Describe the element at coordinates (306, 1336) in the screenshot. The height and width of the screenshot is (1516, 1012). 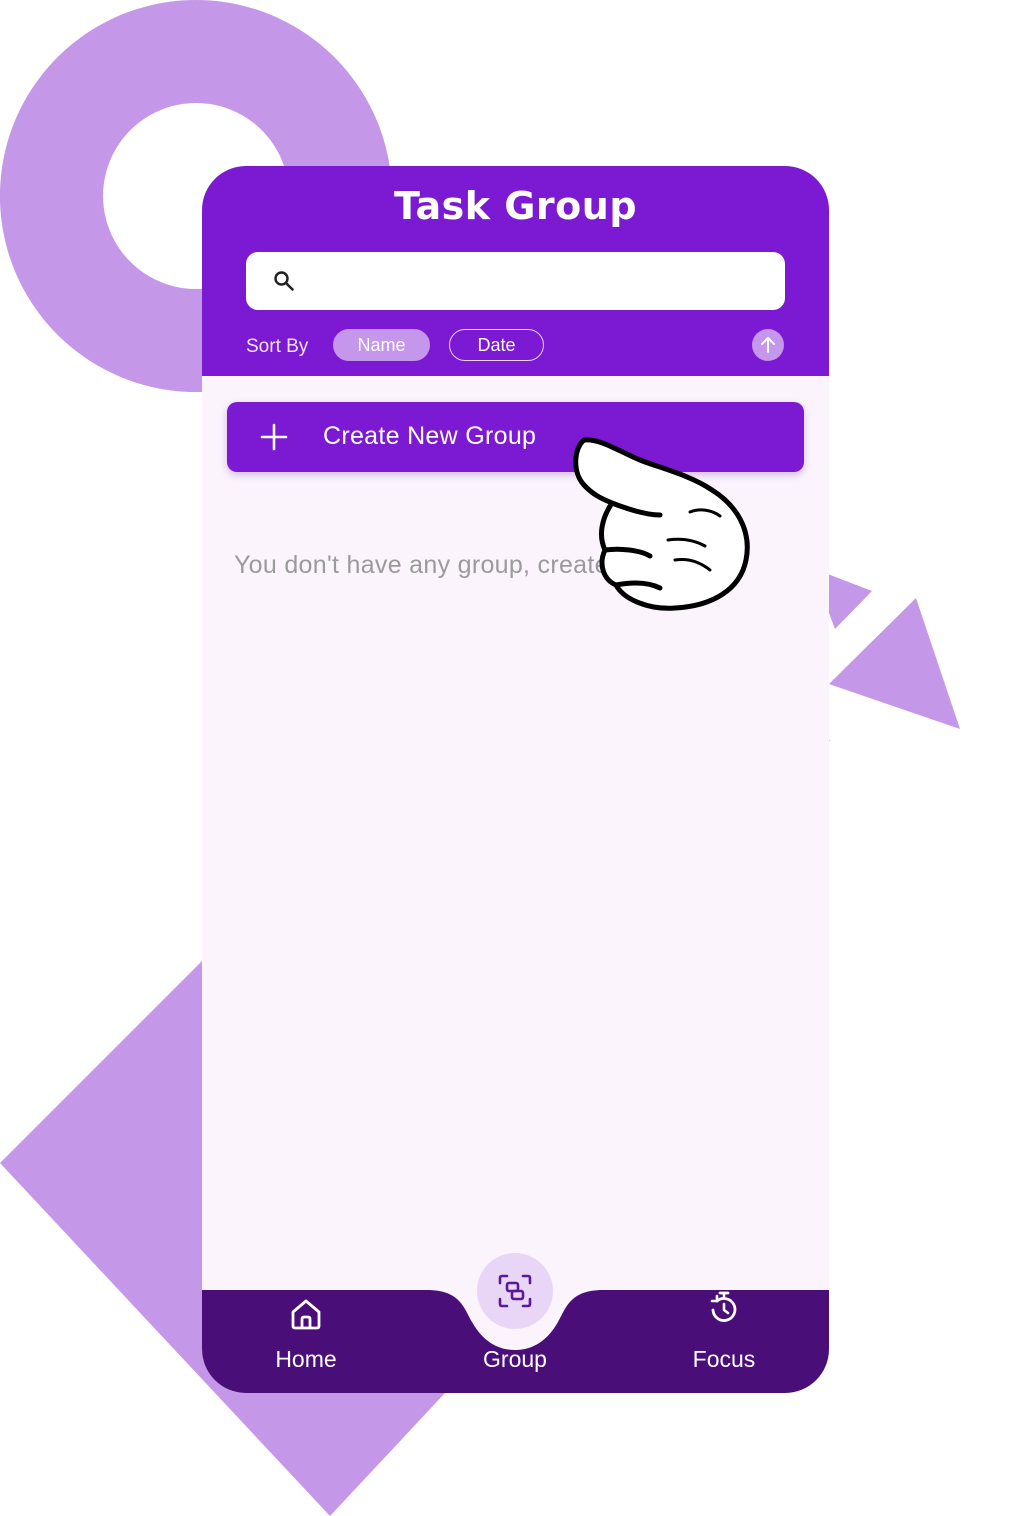
I see `nav-item-home: Home` at that location.